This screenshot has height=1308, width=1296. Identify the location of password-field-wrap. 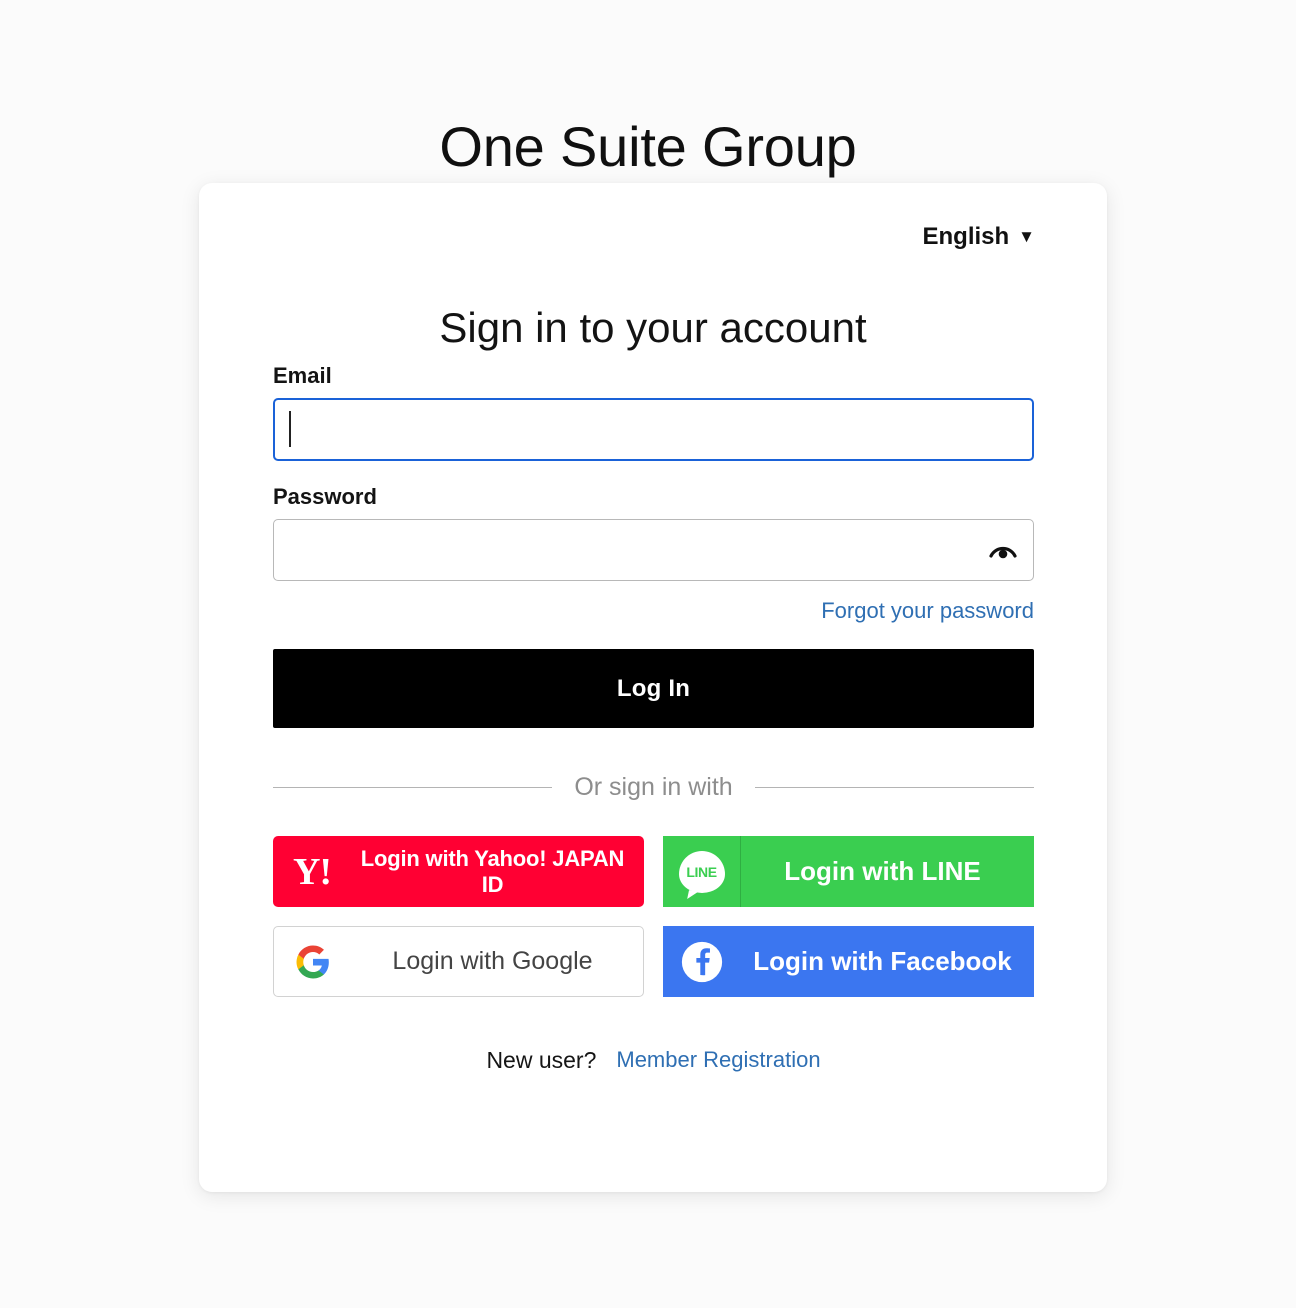
(653, 550).